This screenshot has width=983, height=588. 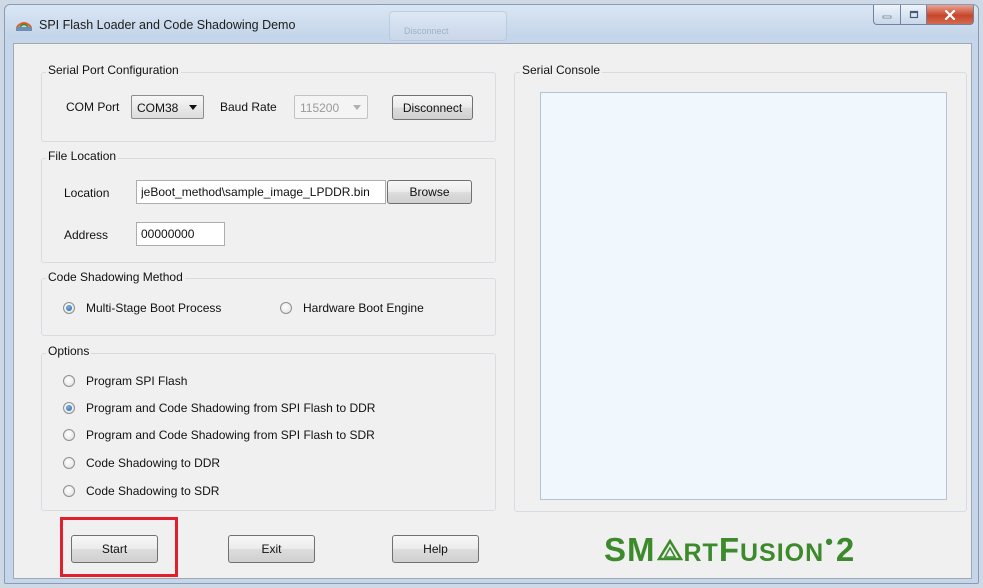 I want to click on disconnect-button: Disconnect, so click(x=432, y=107).